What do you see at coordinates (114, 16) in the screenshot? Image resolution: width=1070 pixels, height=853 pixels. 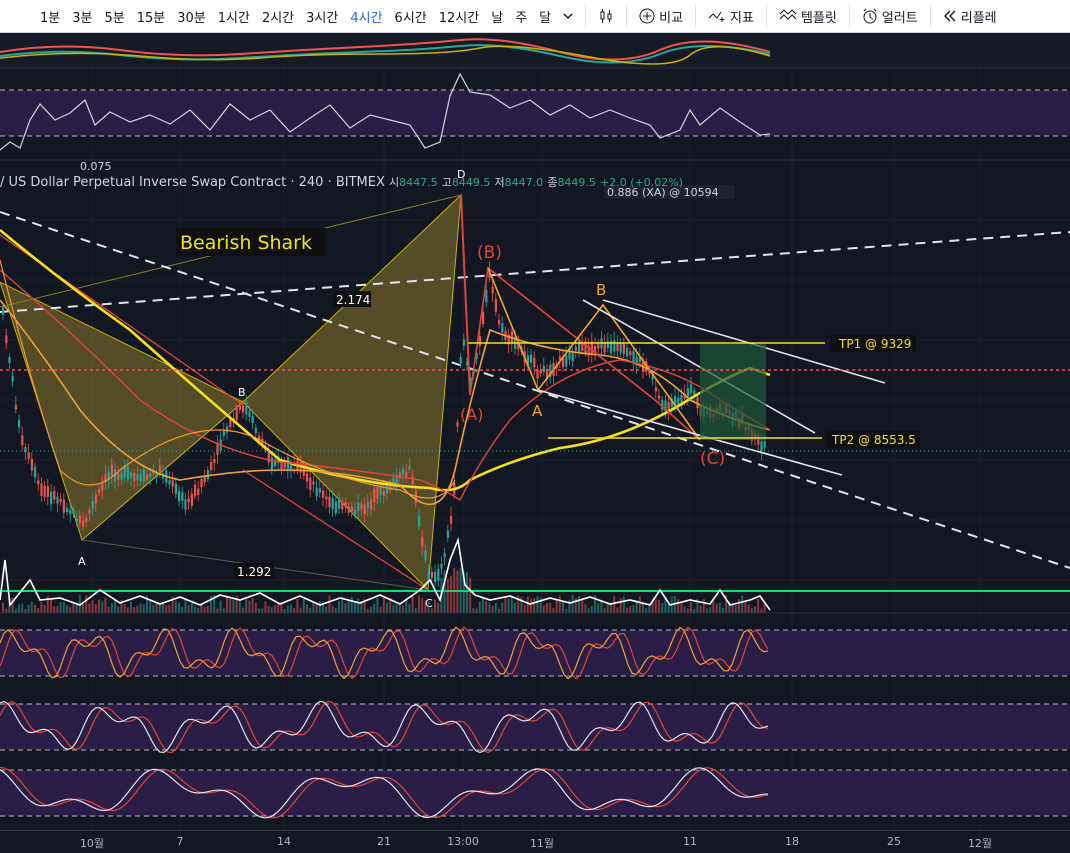 I see `timeframe-option: 5분` at bounding box center [114, 16].